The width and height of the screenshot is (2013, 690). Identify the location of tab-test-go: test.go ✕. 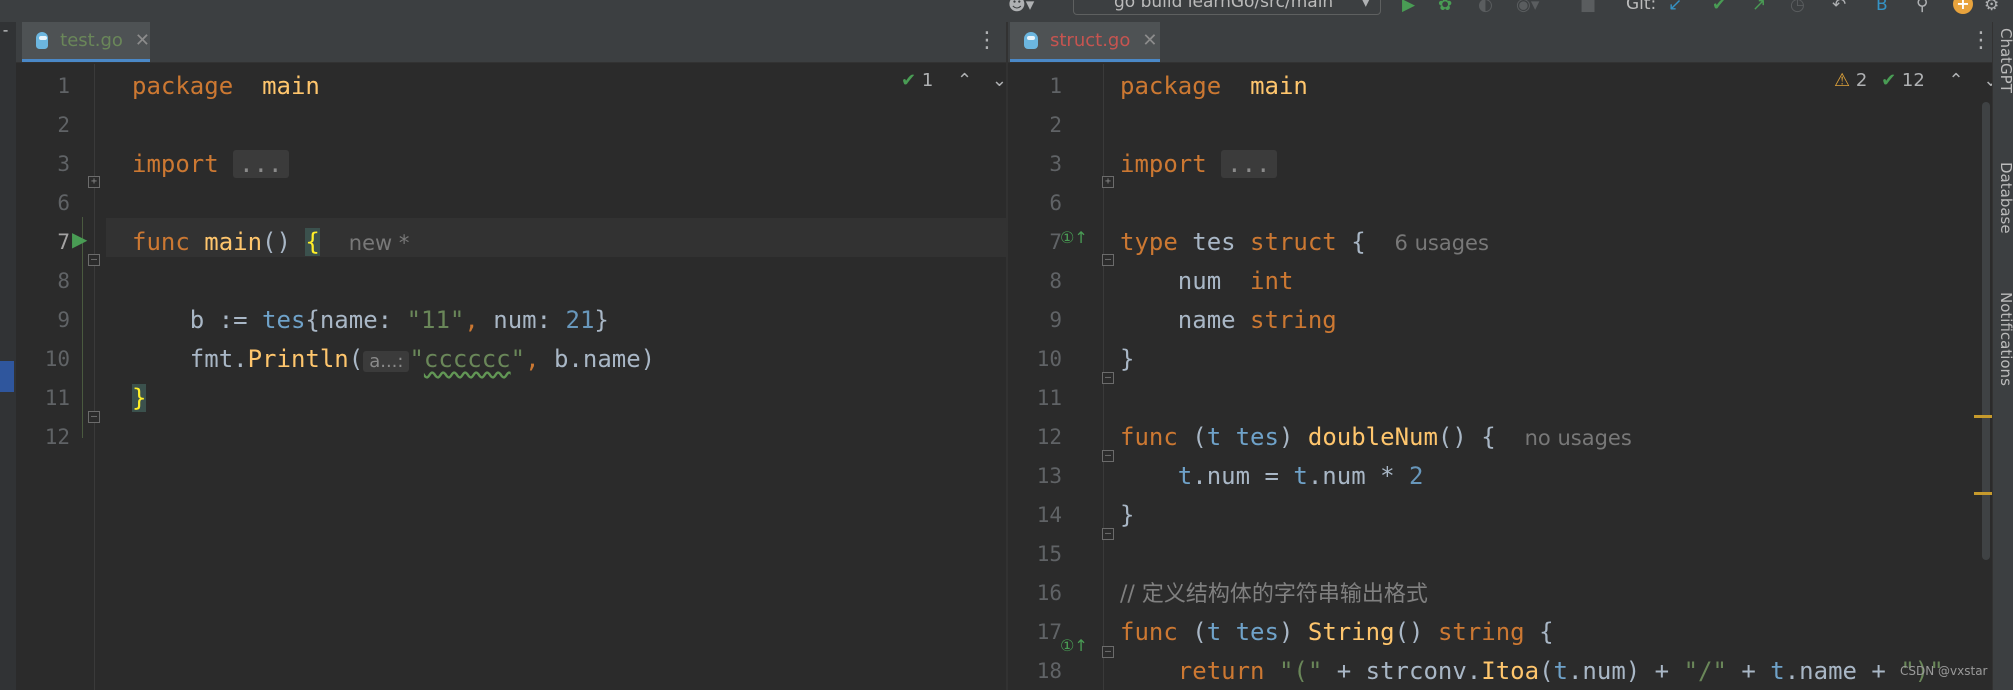
(86, 42).